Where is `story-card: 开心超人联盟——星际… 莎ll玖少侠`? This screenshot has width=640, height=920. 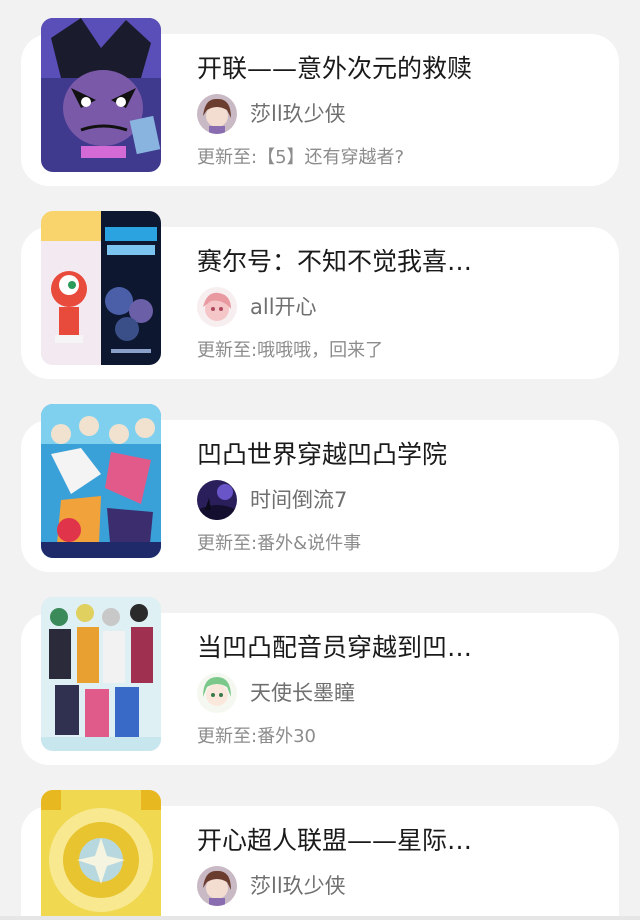
story-card: 开心超人联盟——星际… 莎ll玖少侠 is located at coordinates (320, 855).